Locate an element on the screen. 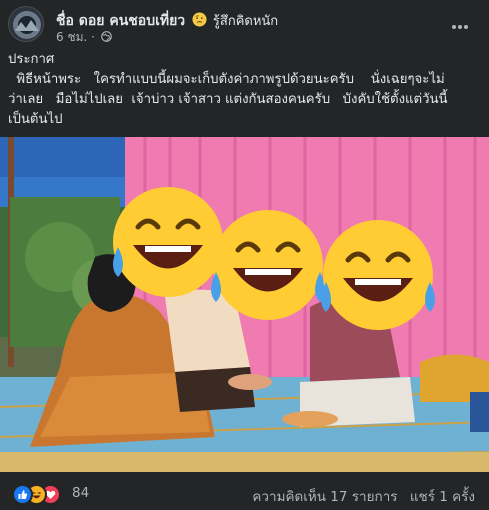 This screenshot has width=489, height=510. more-options-button is located at coordinates (463, 24).